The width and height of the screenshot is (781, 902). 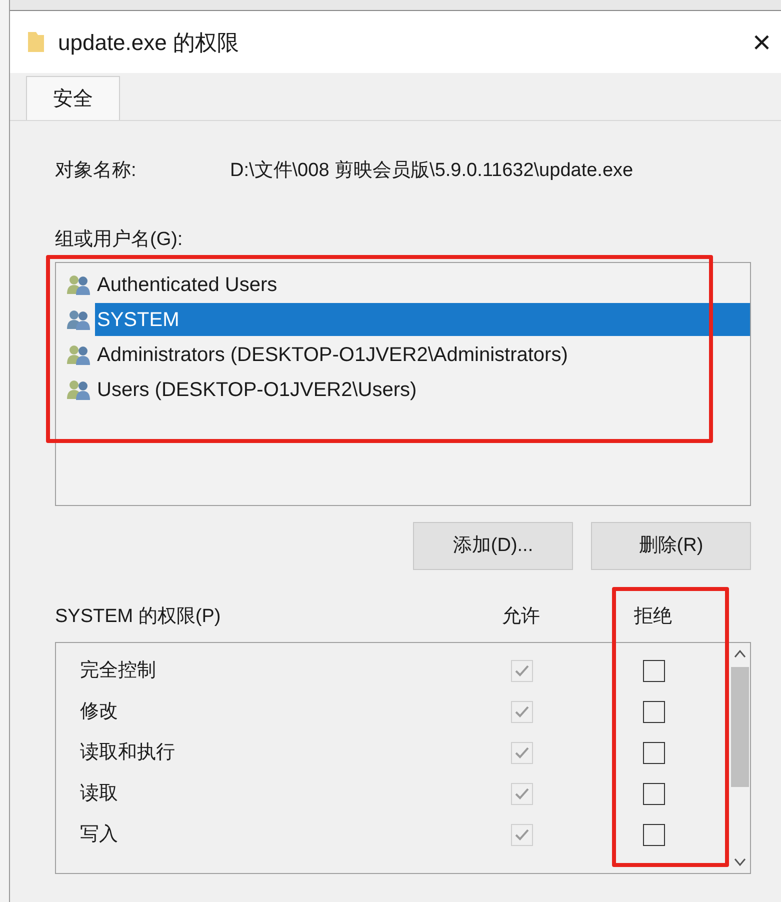 What do you see at coordinates (99, 834) in the screenshot?
I see `permission-name: 写入` at bounding box center [99, 834].